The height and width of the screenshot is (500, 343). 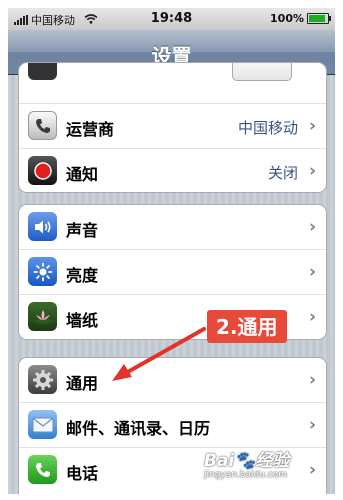 What do you see at coordinates (262, 72) in the screenshot?
I see `wifi-toggle` at bounding box center [262, 72].